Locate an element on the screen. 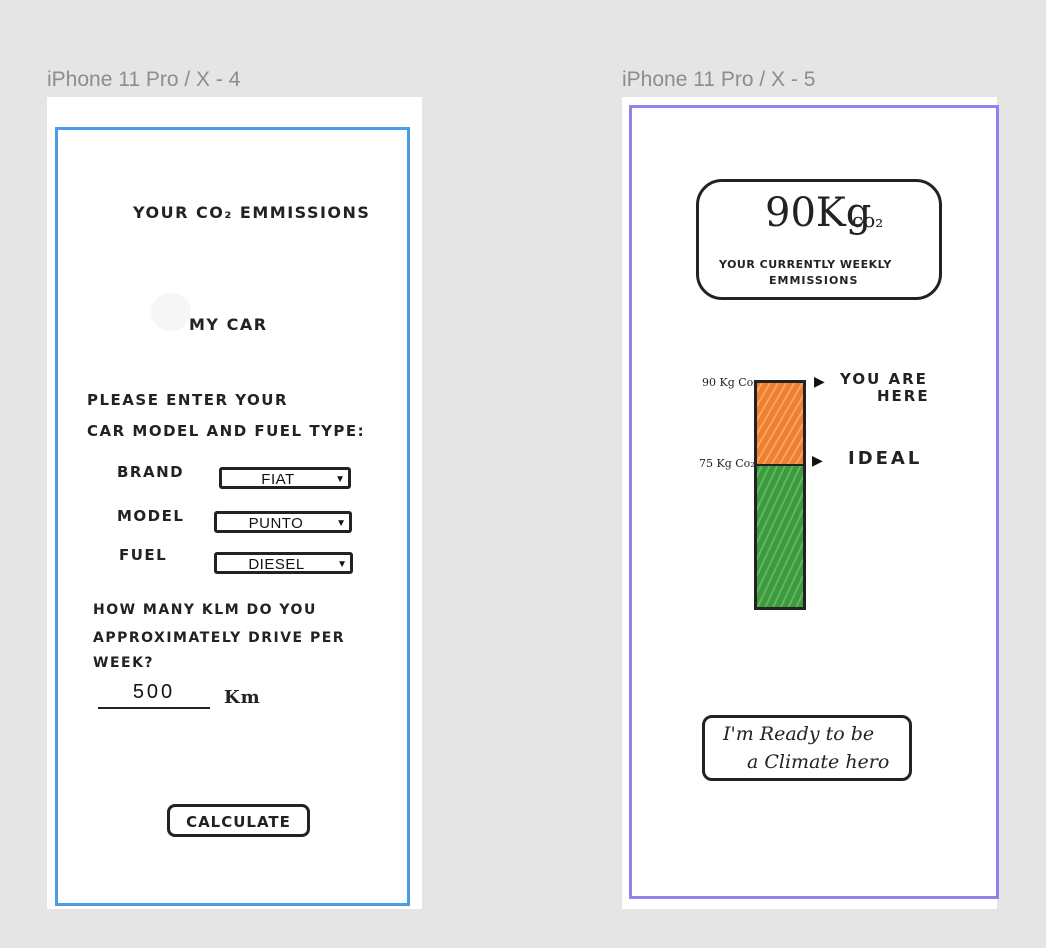 The height and width of the screenshot is (948, 1046). model-dropdown: PUNTO ▼ is located at coordinates (283, 522).